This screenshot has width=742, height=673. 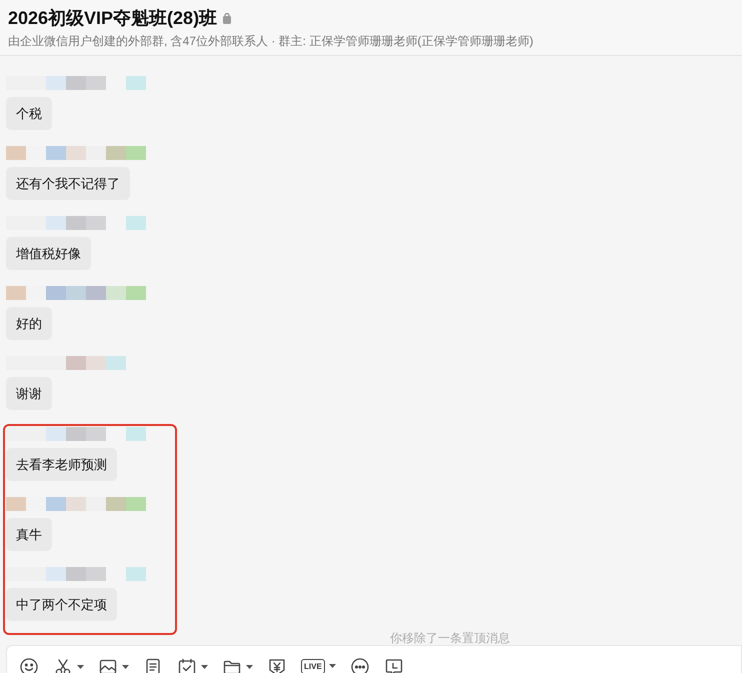 What do you see at coordinates (227, 18) in the screenshot?
I see `lock-icon` at bounding box center [227, 18].